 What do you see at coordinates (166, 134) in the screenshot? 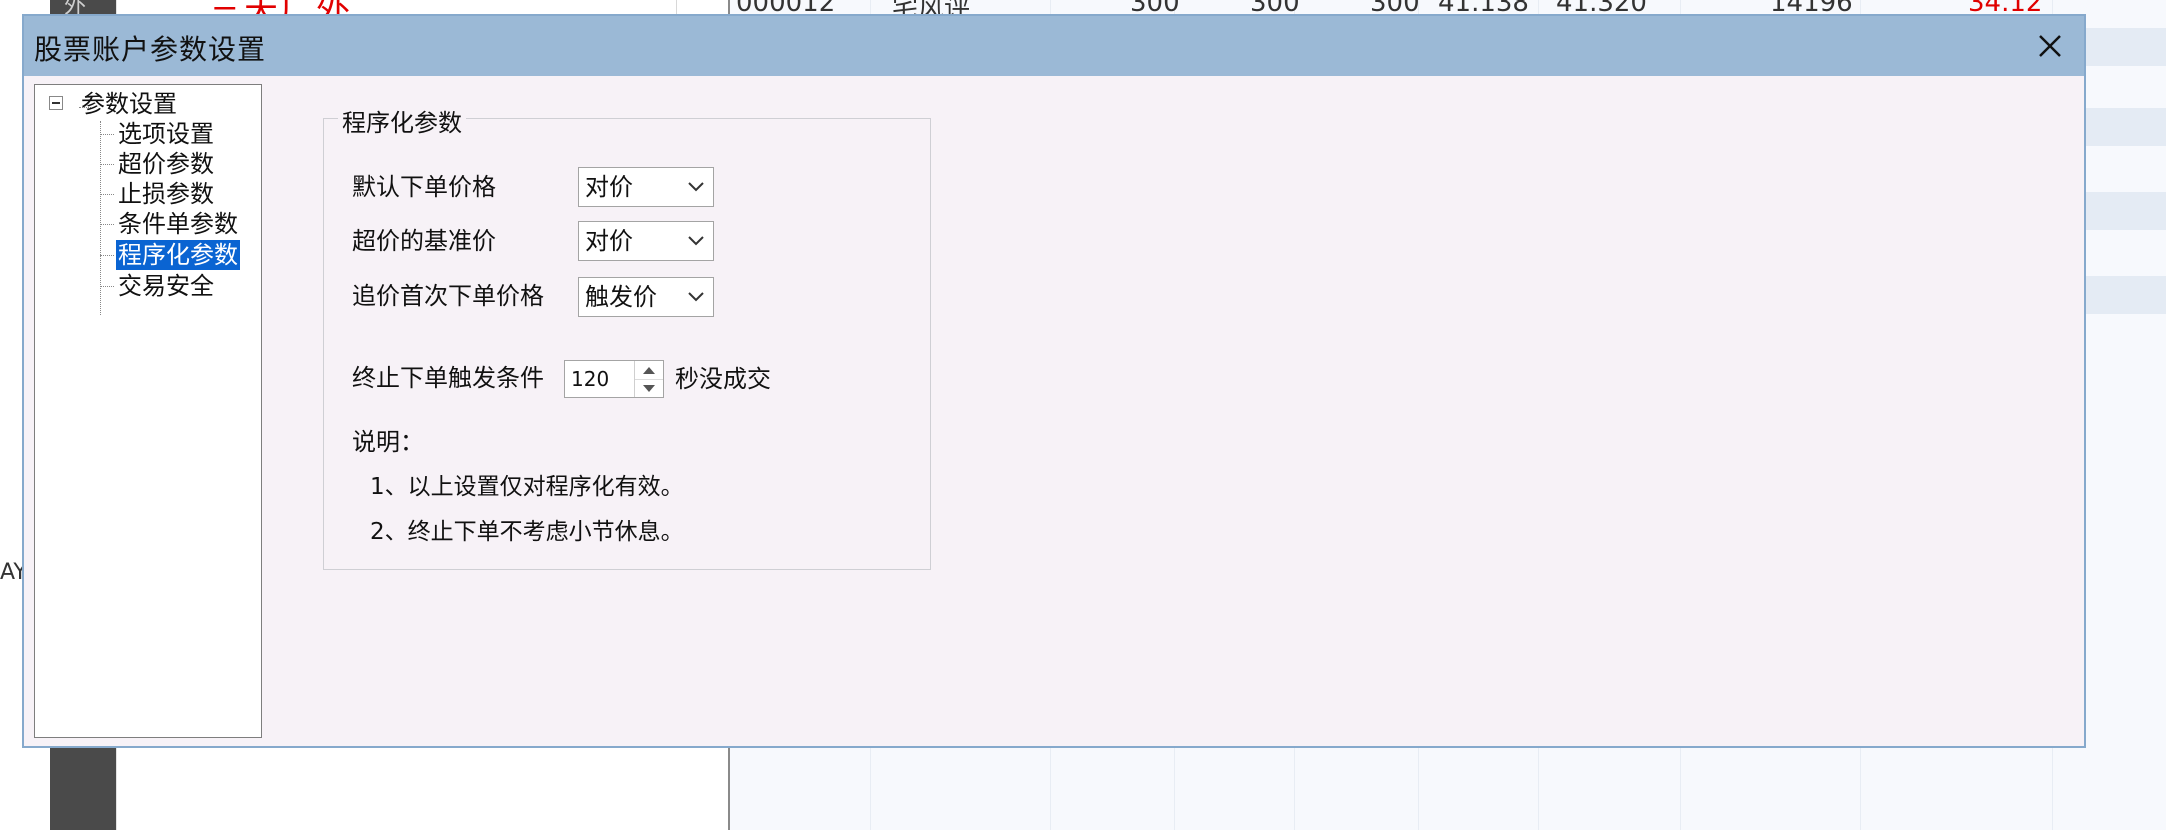
I see `tree-item-label: 选项设置` at bounding box center [166, 134].